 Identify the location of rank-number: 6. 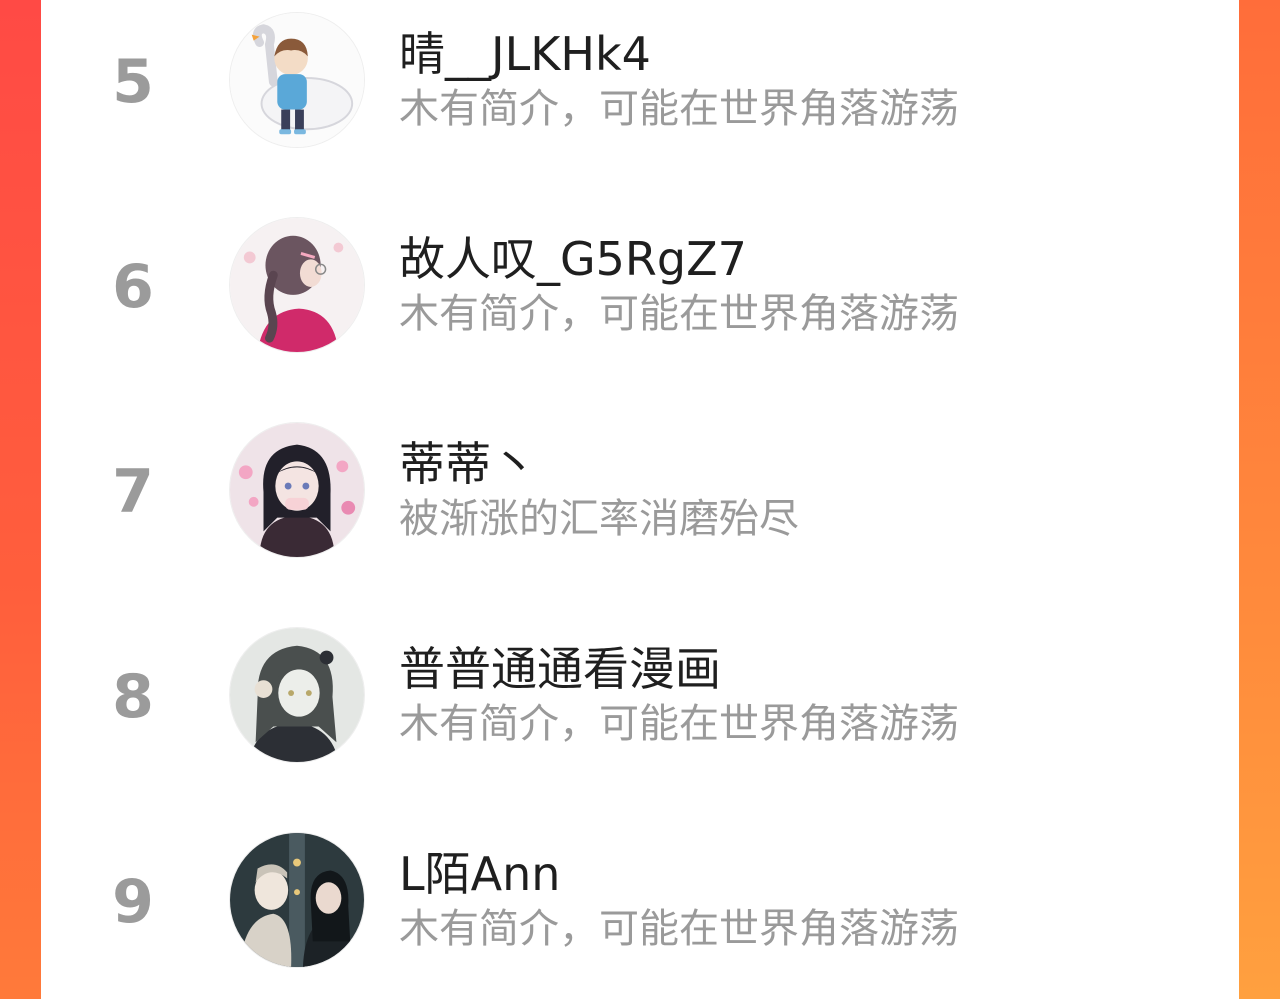
(133, 287).